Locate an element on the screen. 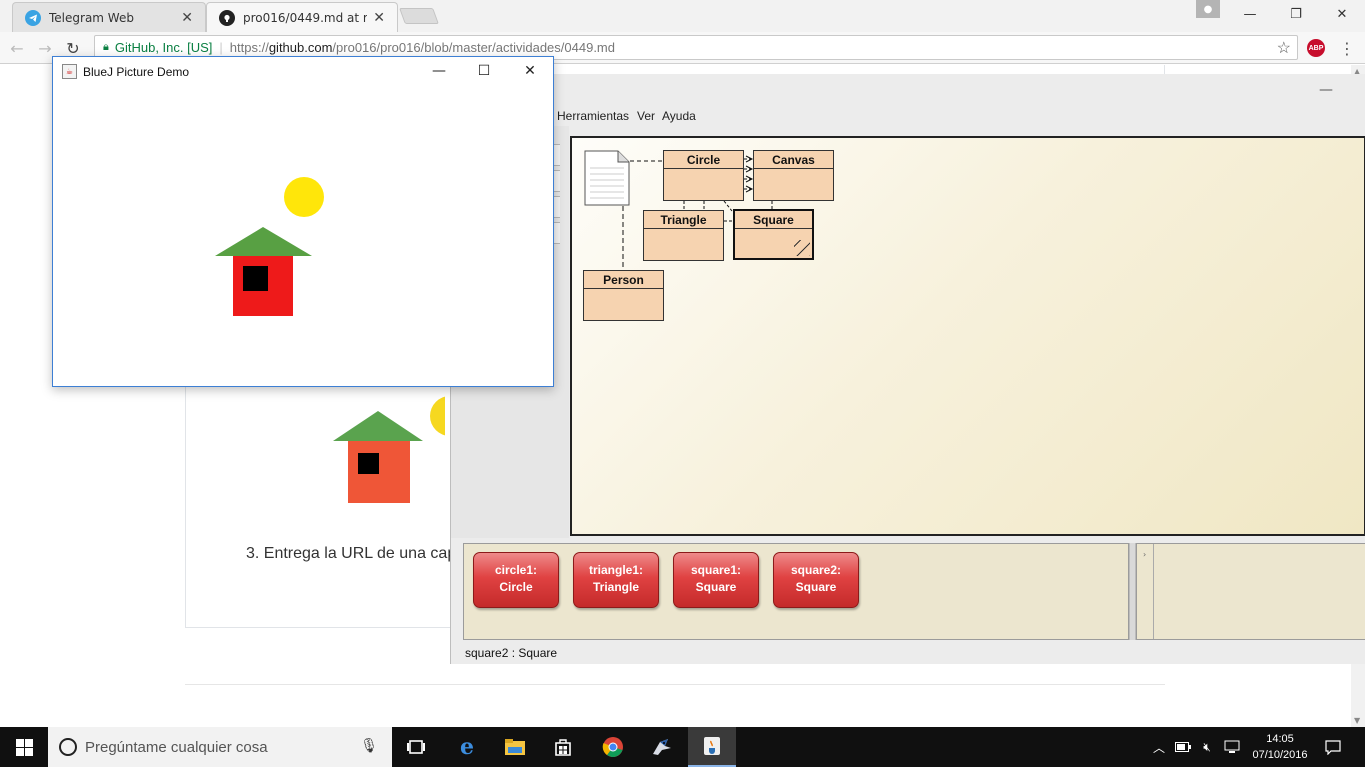  show-hidden-icons: ︿ is located at coordinates (1159, 747).